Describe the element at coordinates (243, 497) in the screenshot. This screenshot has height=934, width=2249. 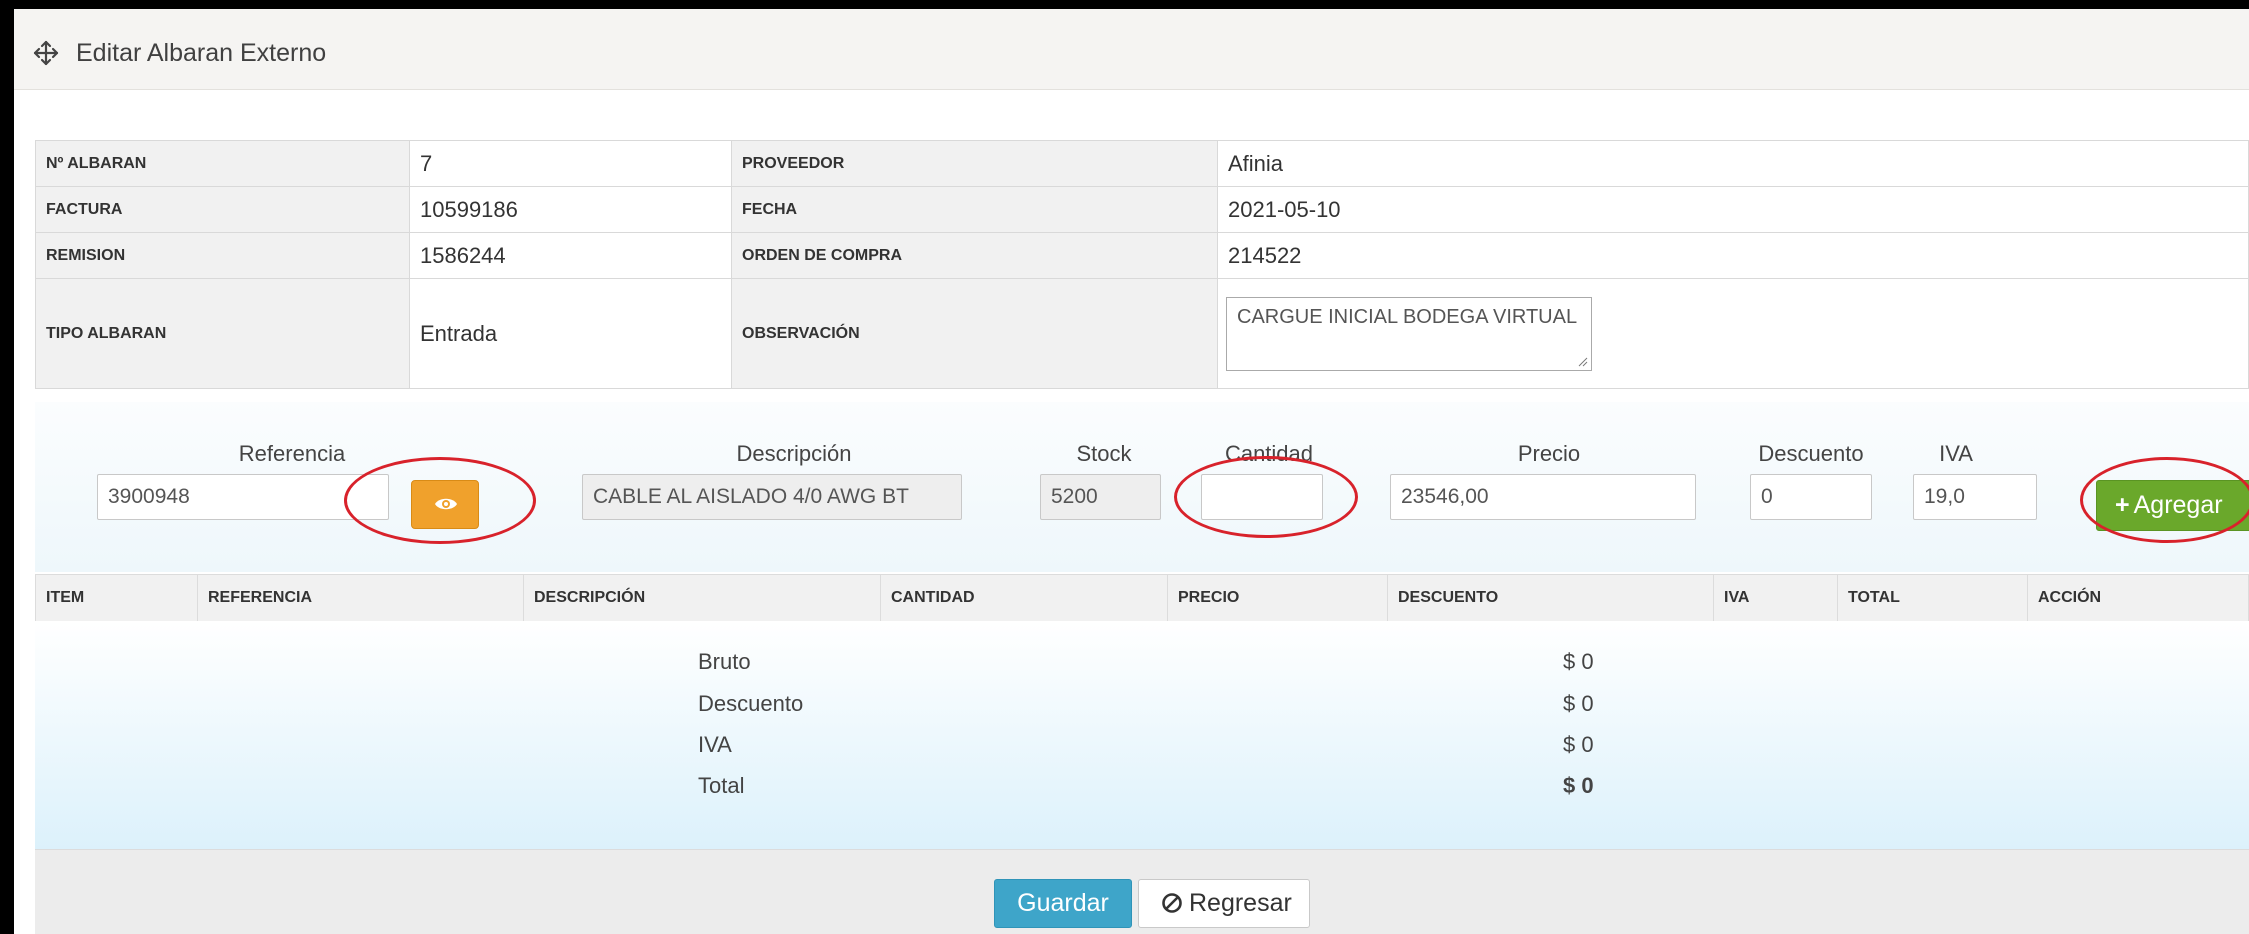
I see `referencia-input: 3900948` at that location.